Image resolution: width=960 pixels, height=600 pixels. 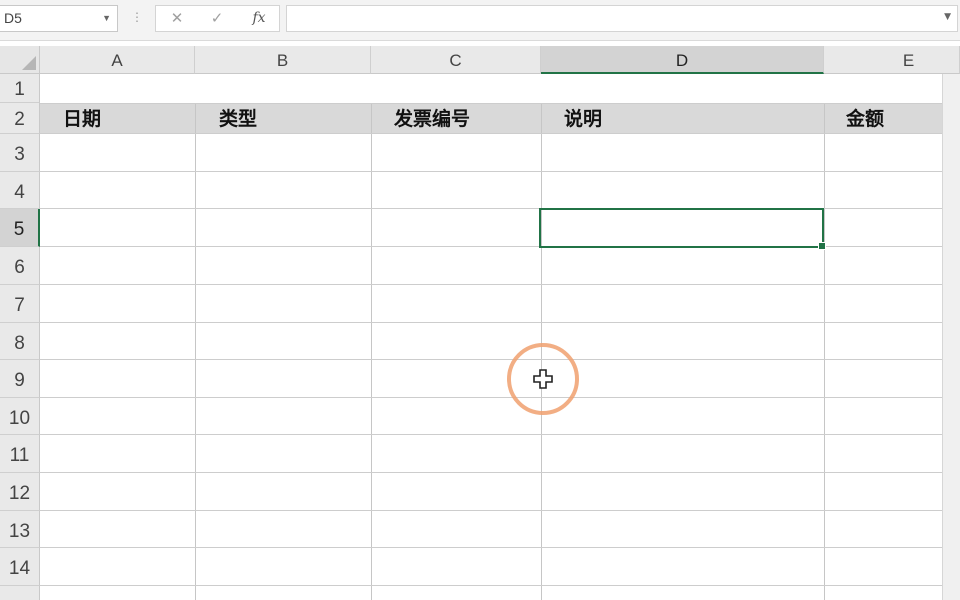 I want to click on formula-input: ▼, so click(x=622, y=18).